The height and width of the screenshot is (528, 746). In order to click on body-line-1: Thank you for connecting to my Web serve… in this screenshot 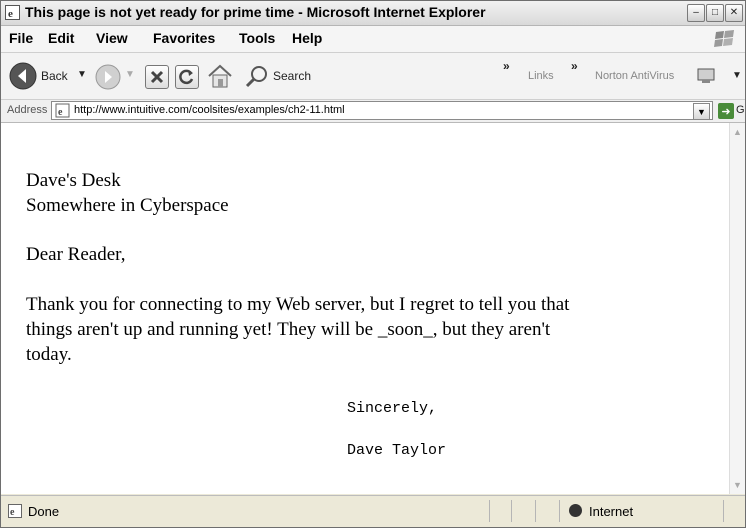, I will do `click(298, 304)`.